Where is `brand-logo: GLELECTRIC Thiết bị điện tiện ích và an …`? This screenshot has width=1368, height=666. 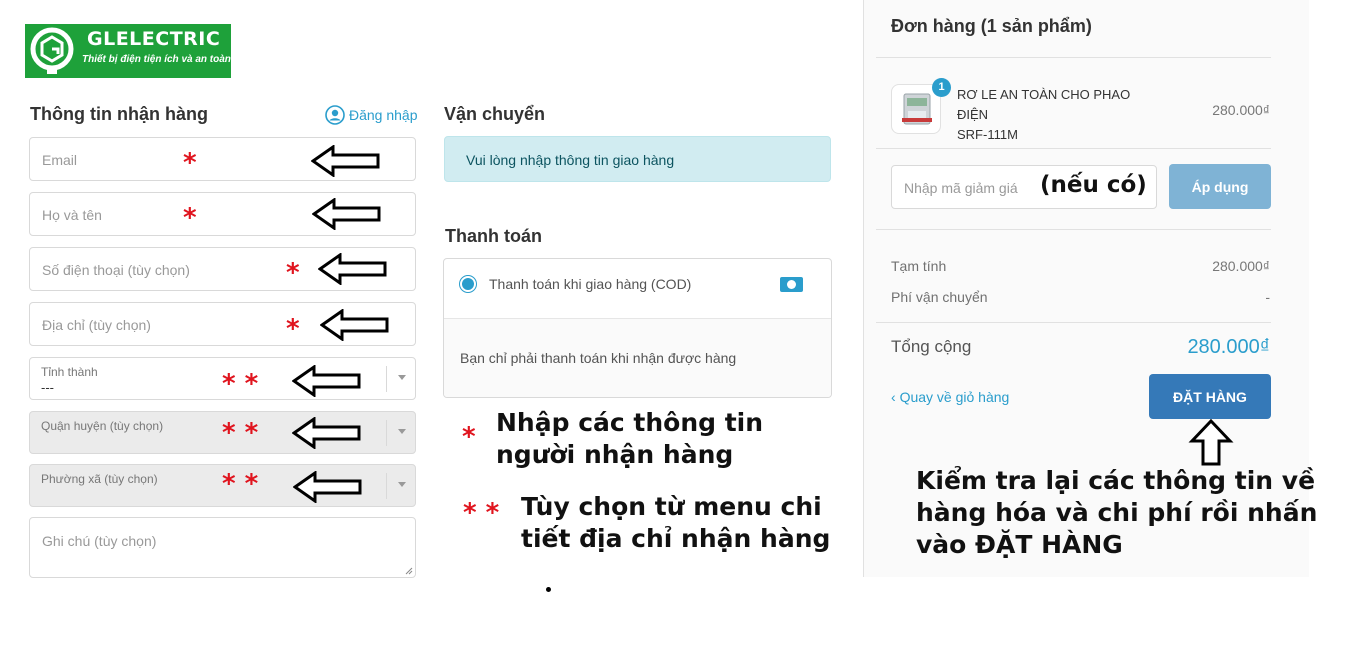
brand-logo: GLELECTRIC Thiết bị điện tiện ích và an … is located at coordinates (128, 51).